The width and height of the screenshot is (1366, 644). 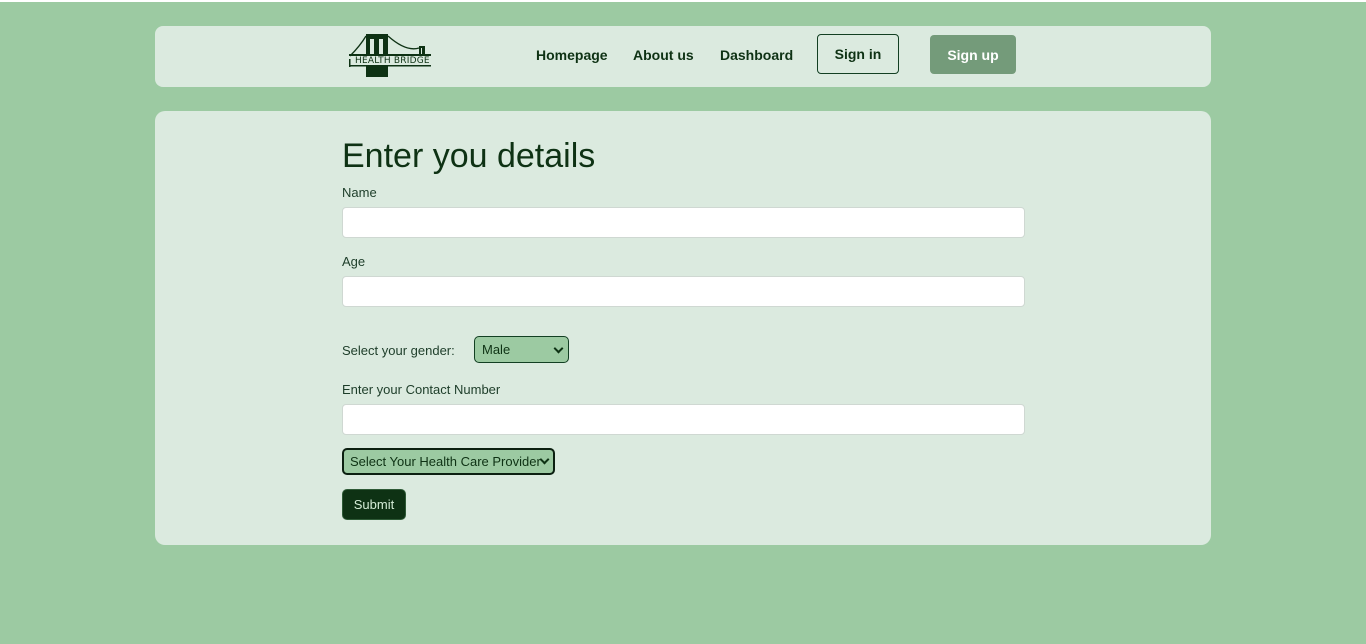 I want to click on contact-number-input, so click(x=683, y=419).